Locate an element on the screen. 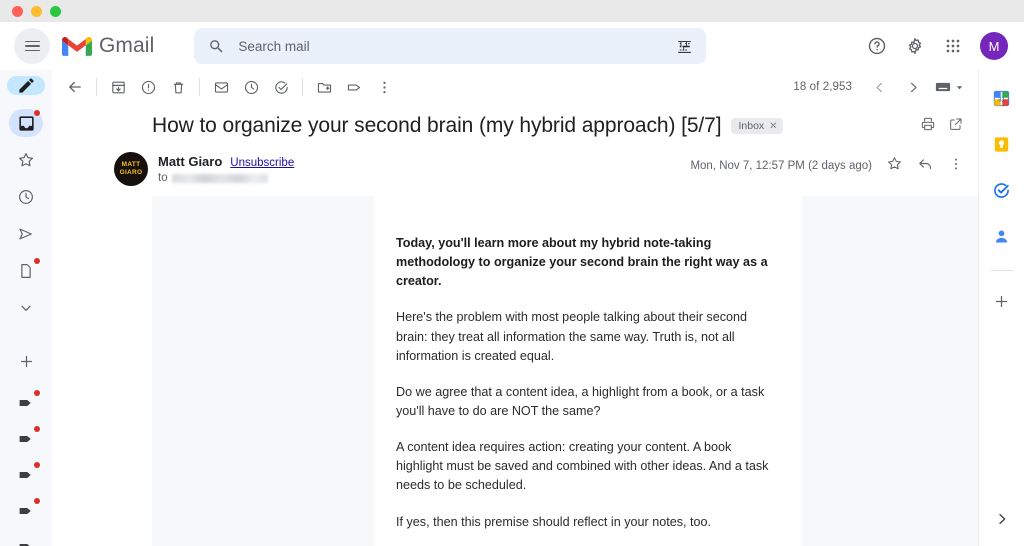 This screenshot has height=546, width=1024. avatar: M is located at coordinates (994, 46).